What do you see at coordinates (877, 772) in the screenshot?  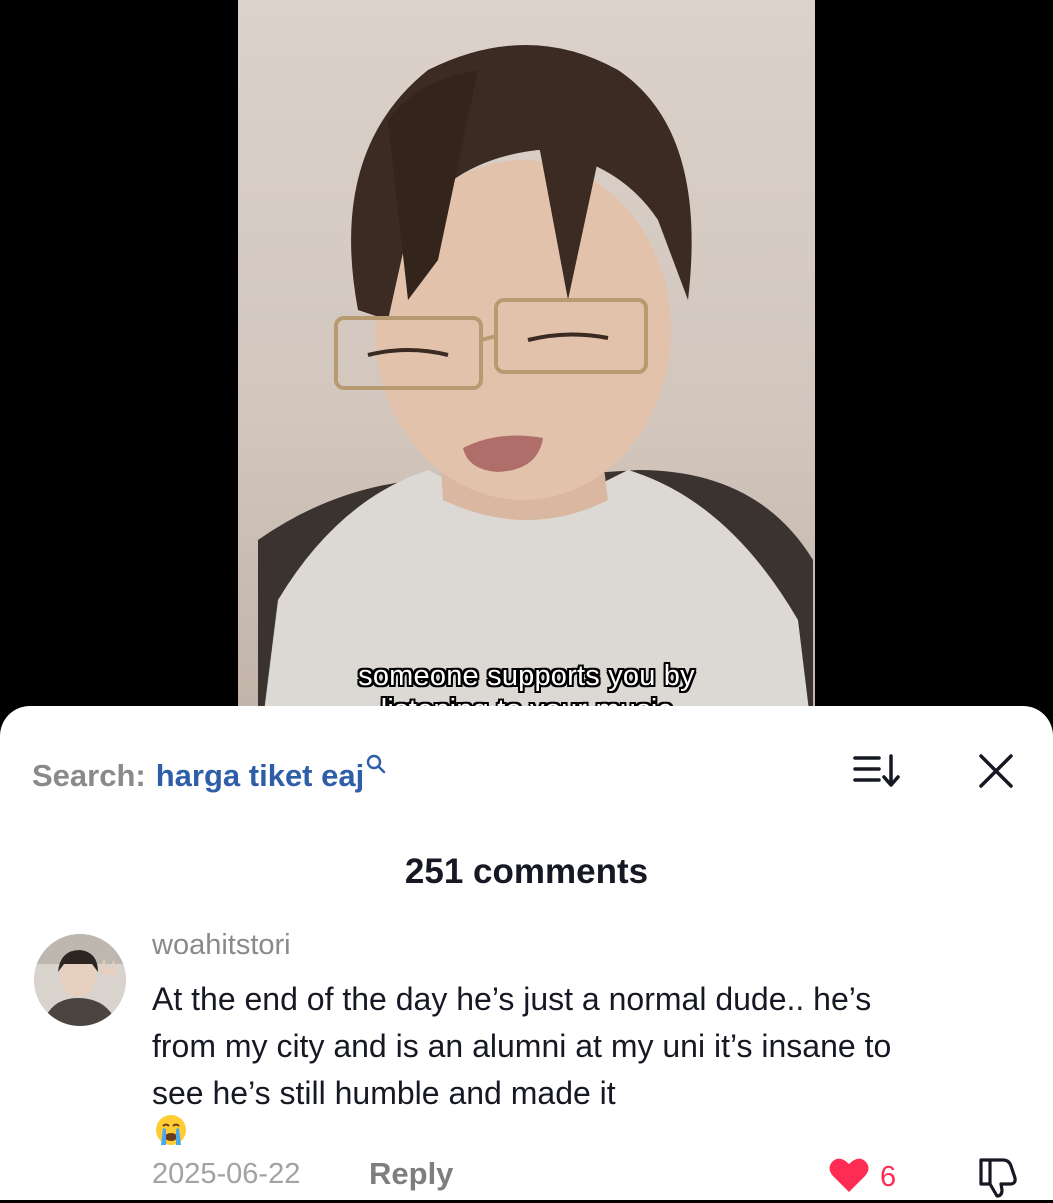 I see `sort-icon` at bounding box center [877, 772].